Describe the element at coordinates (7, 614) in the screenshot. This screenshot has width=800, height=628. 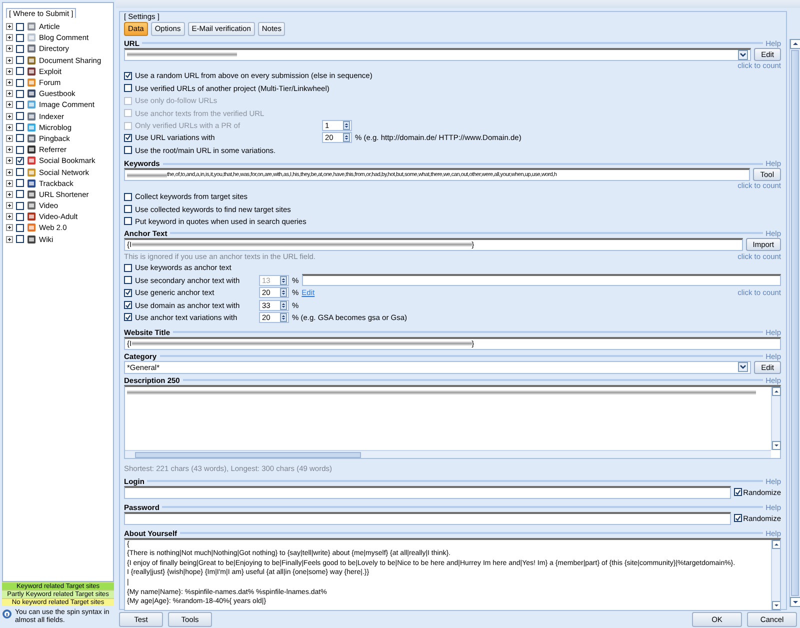
I see `info-icon` at that location.